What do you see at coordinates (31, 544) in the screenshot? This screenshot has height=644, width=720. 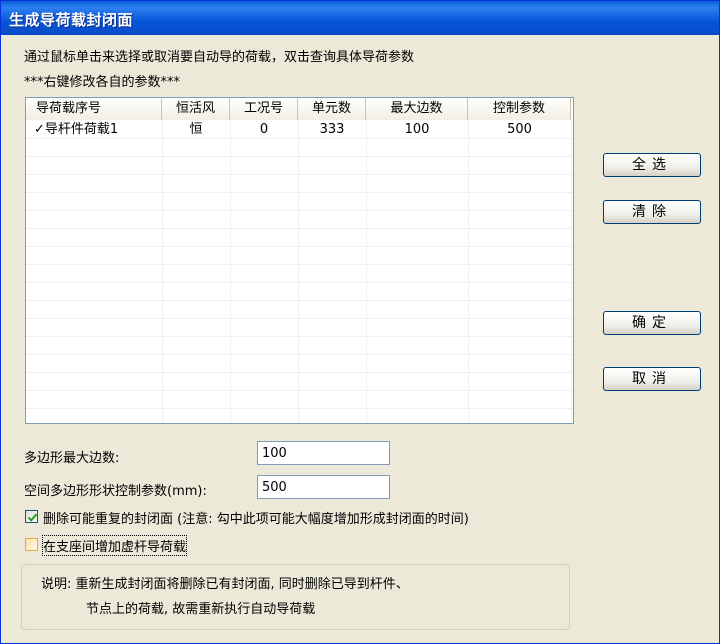 I see `add-virtual-checkbox` at bounding box center [31, 544].